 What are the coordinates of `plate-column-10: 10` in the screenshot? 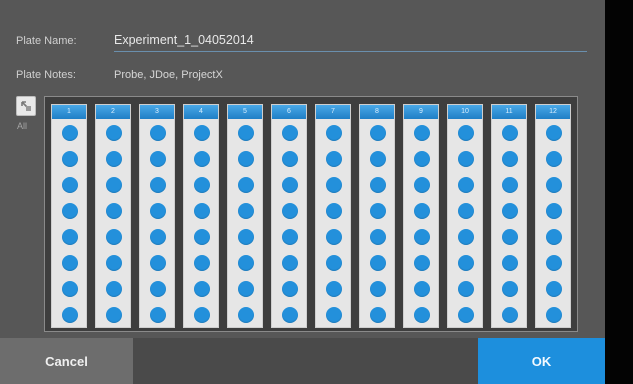 It's located at (465, 216).